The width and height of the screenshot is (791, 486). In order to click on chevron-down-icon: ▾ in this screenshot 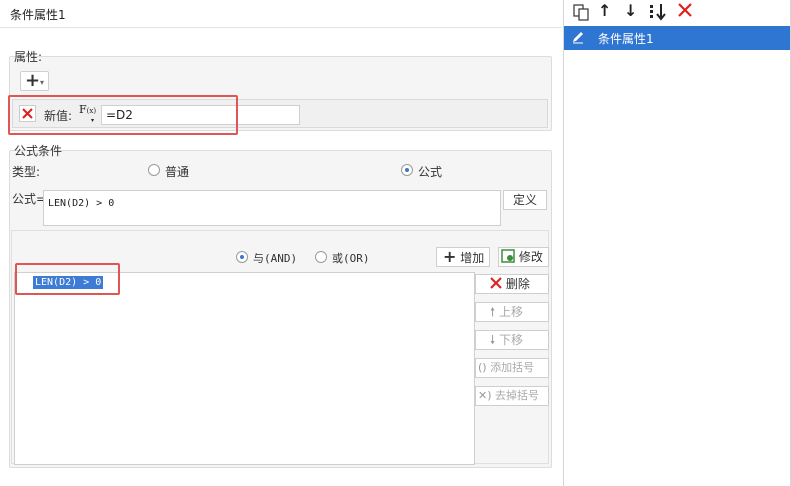, I will do `click(42, 82)`.